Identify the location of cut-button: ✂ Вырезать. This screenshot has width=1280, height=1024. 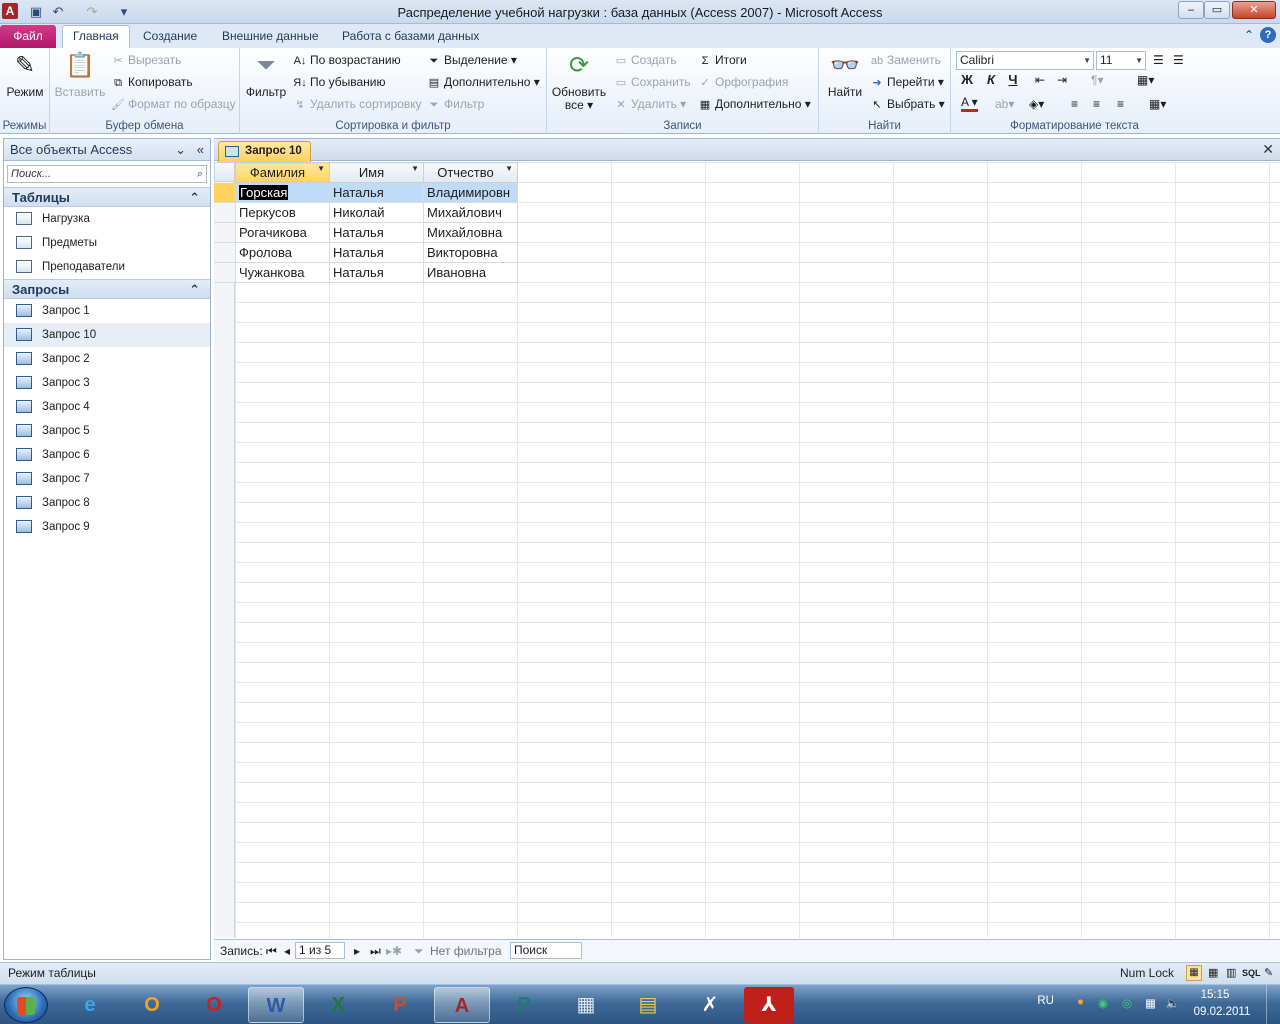
(145, 60).